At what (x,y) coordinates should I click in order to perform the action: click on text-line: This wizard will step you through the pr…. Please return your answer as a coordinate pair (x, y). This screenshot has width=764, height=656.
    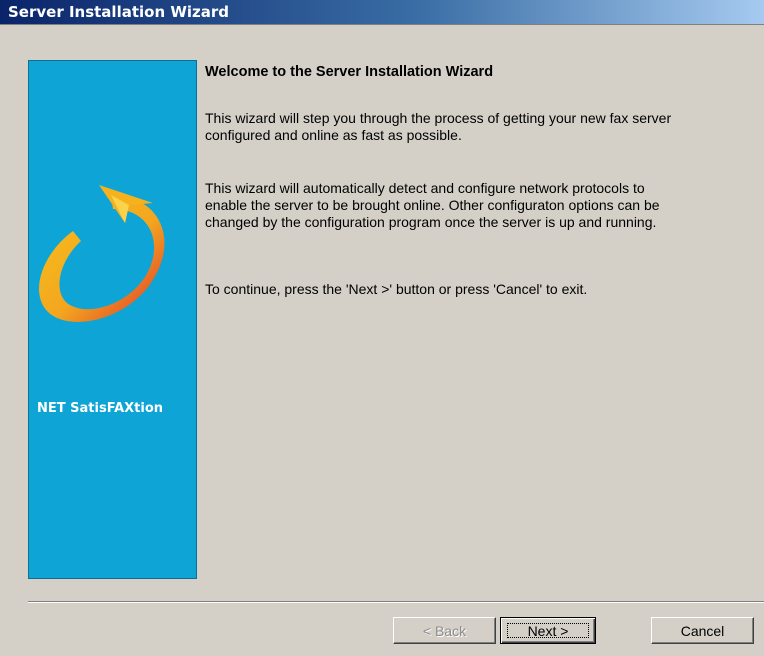
    Looking at the image, I should click on (438, 118).